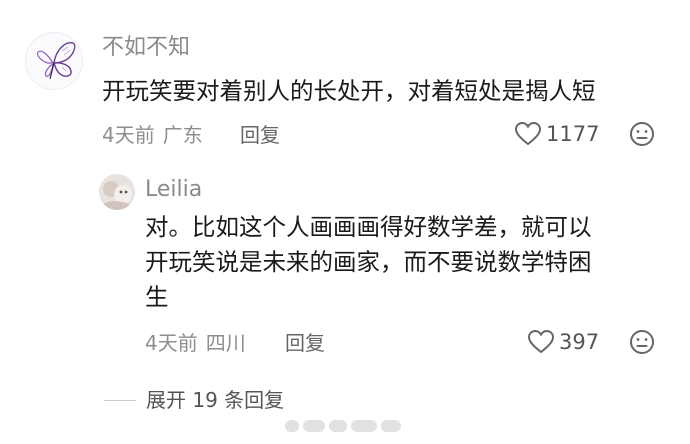 Image resolution: width=690 pixels, height=444 pixels. What do you see at coordinates (128, 135) in the screenshot?
I see `comment-time: 4天前` at bounding box center [128, 135].